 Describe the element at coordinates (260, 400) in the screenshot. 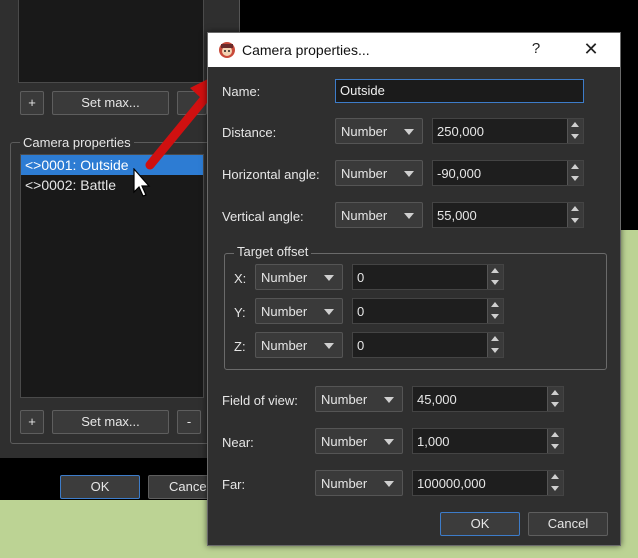

I see `fov-label: Field of view:` at that location.